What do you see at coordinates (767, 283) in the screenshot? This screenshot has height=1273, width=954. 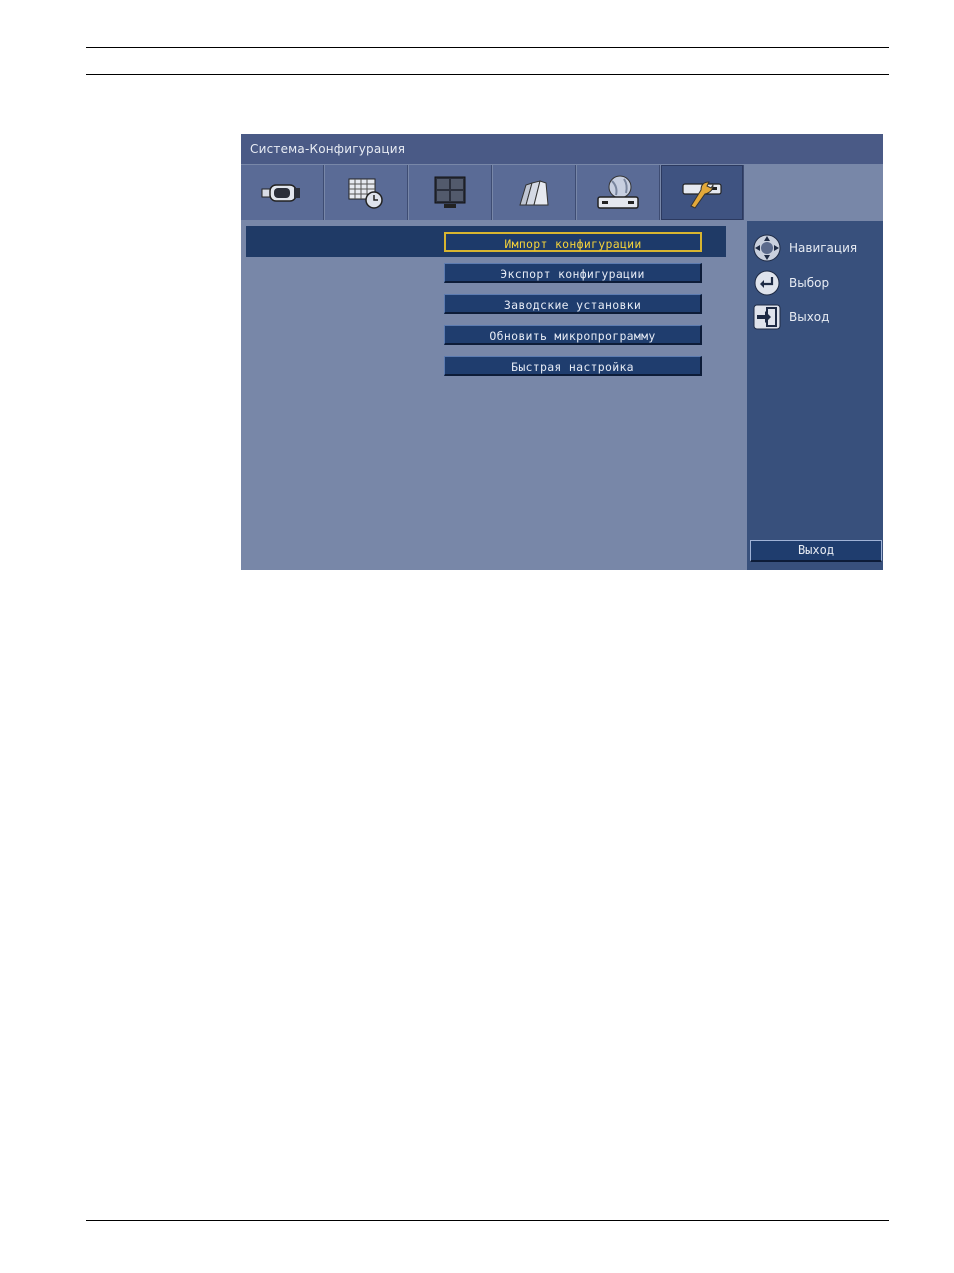 I see `enter-icon` at bounding box center [767, 283].